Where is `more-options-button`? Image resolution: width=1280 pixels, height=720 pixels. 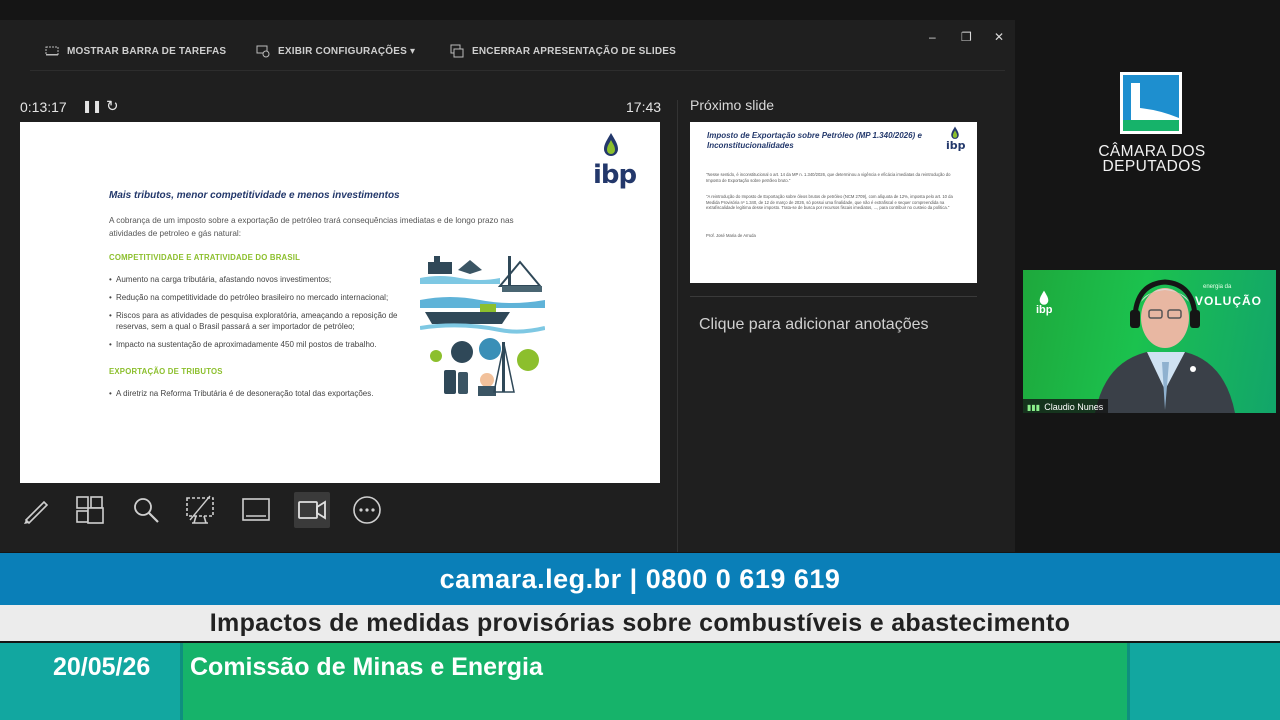 more-options-button is located at coordinates (367, 510).